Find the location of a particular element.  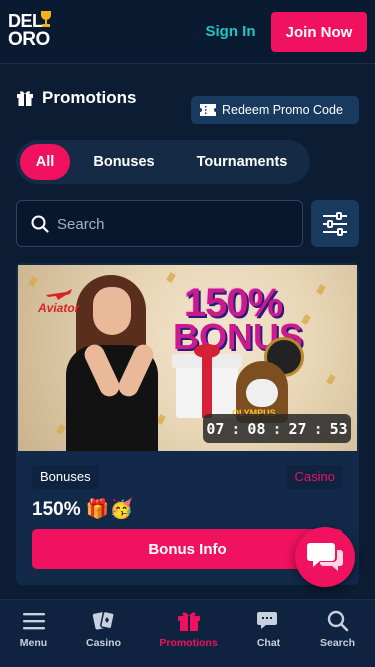

nav-casino: Casino is located at coordinates (103, 633).